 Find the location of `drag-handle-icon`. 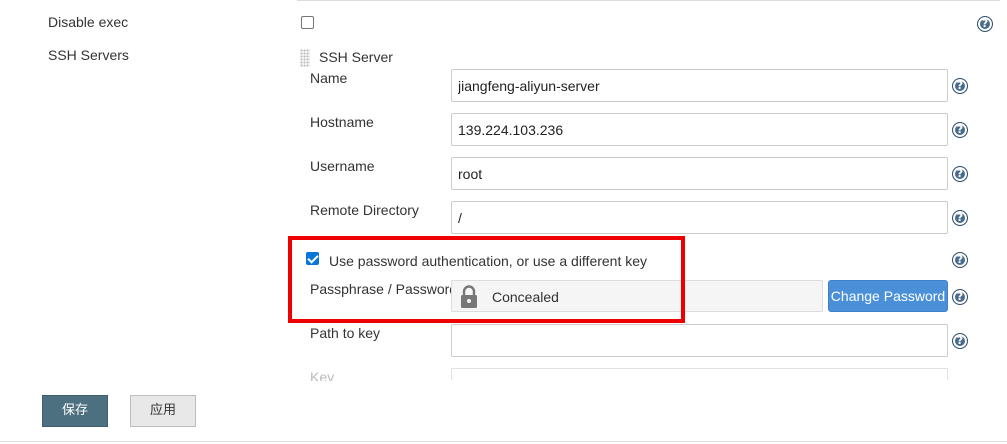

drag-handle-icon is located at coordinates (305, 58).